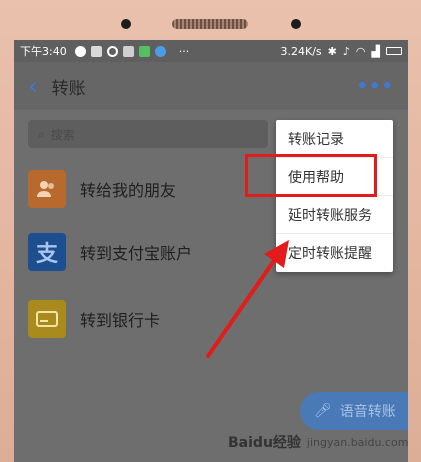 This screenshot has width=421, height=462. Describe the element at coordinates (276, 254) in the screenshot. I see `annotation-arrow-head` at that location.